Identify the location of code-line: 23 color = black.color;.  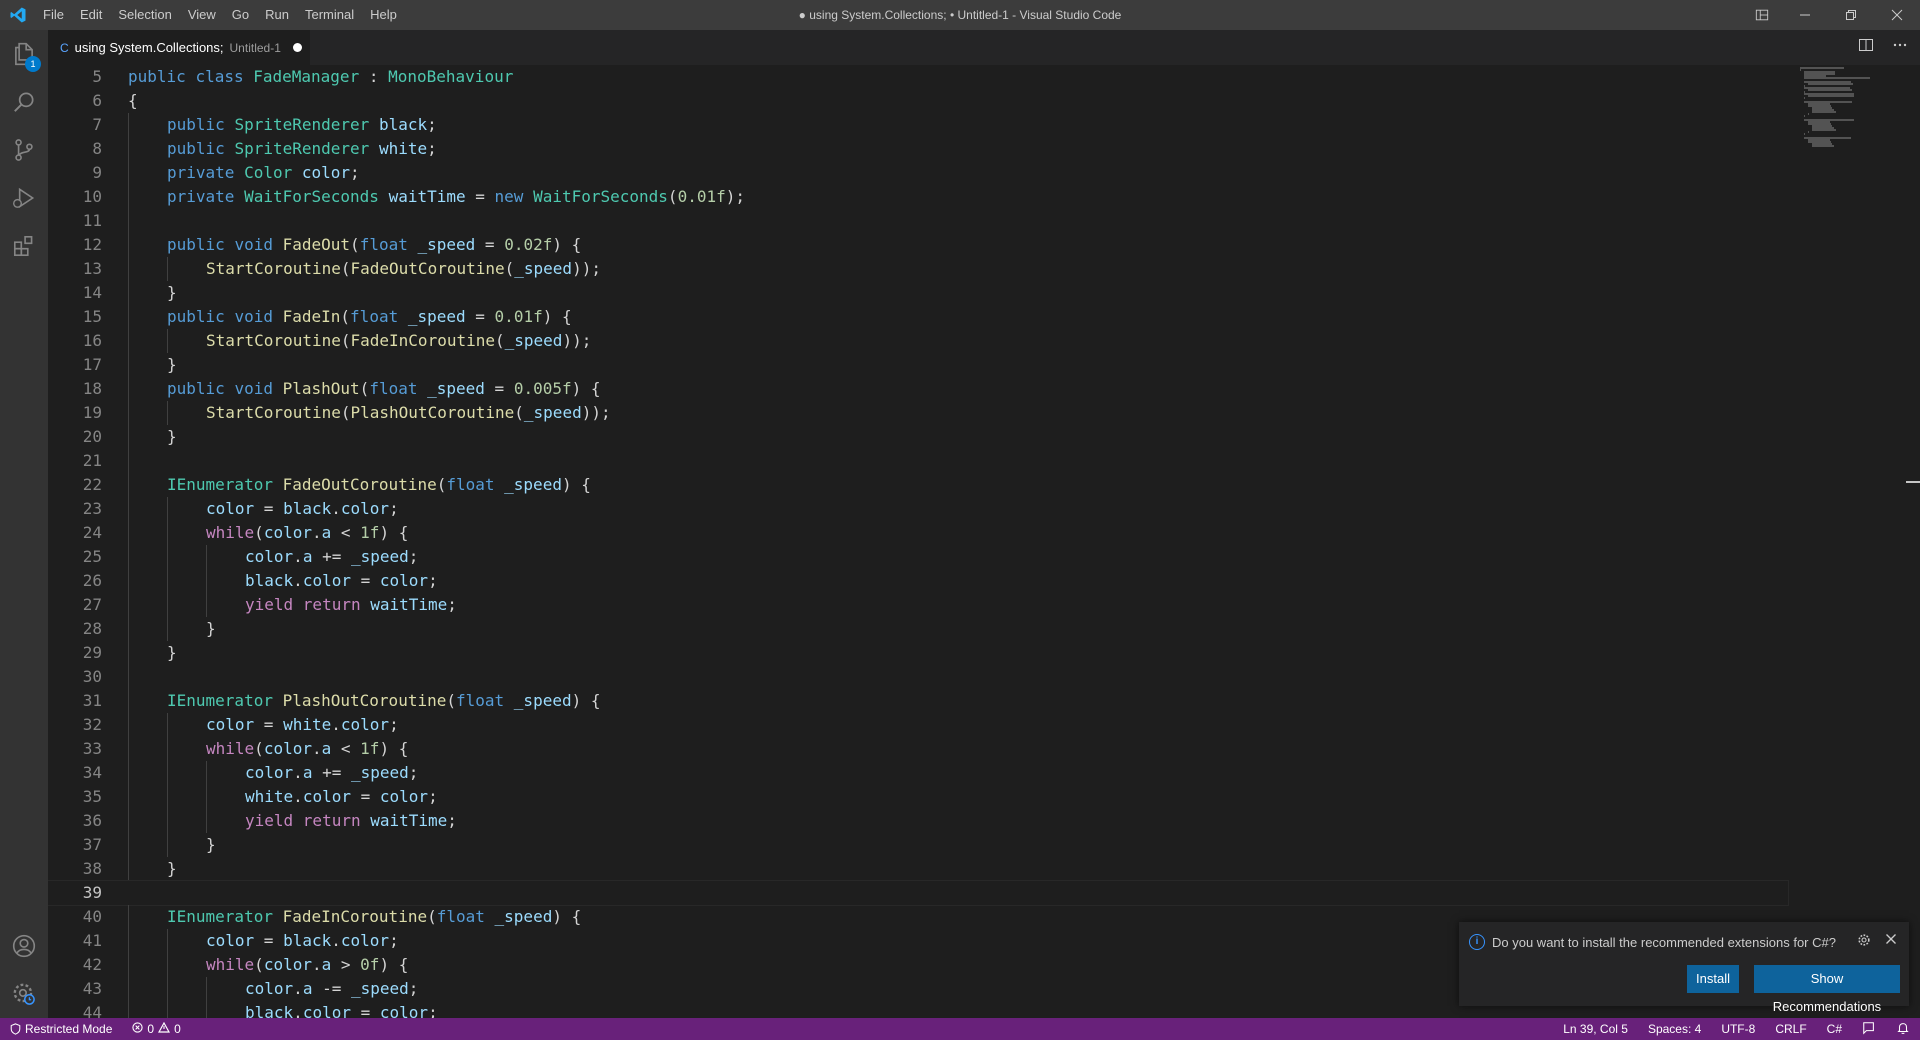
(918, 509).